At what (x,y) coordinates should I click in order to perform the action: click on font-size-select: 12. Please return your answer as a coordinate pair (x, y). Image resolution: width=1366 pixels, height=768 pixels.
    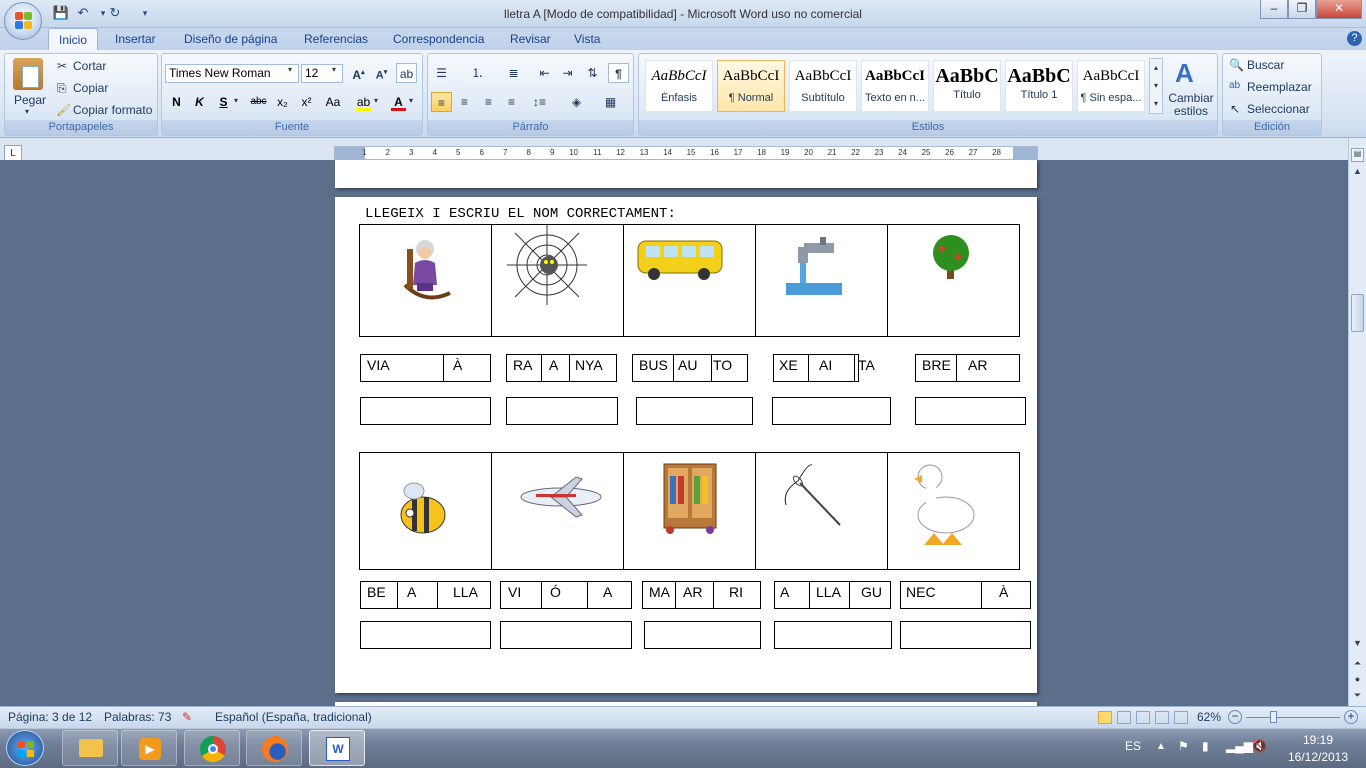
    Looking at the image, I should click on (322, 73).